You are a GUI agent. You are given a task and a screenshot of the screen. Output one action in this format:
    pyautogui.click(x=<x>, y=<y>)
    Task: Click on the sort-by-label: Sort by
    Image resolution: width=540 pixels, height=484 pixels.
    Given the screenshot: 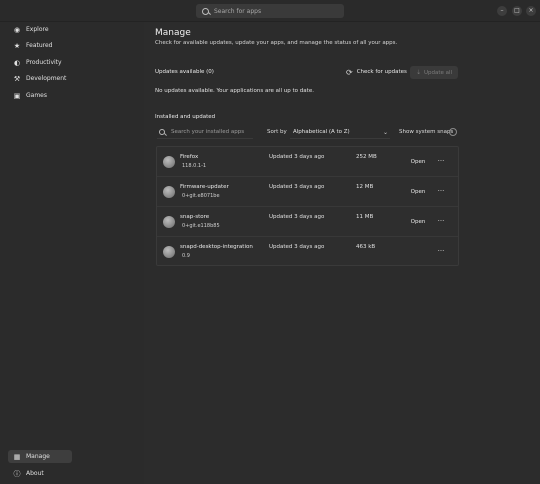 What is the action you would take?
    pyautogui.click(x=277, y=132)
    